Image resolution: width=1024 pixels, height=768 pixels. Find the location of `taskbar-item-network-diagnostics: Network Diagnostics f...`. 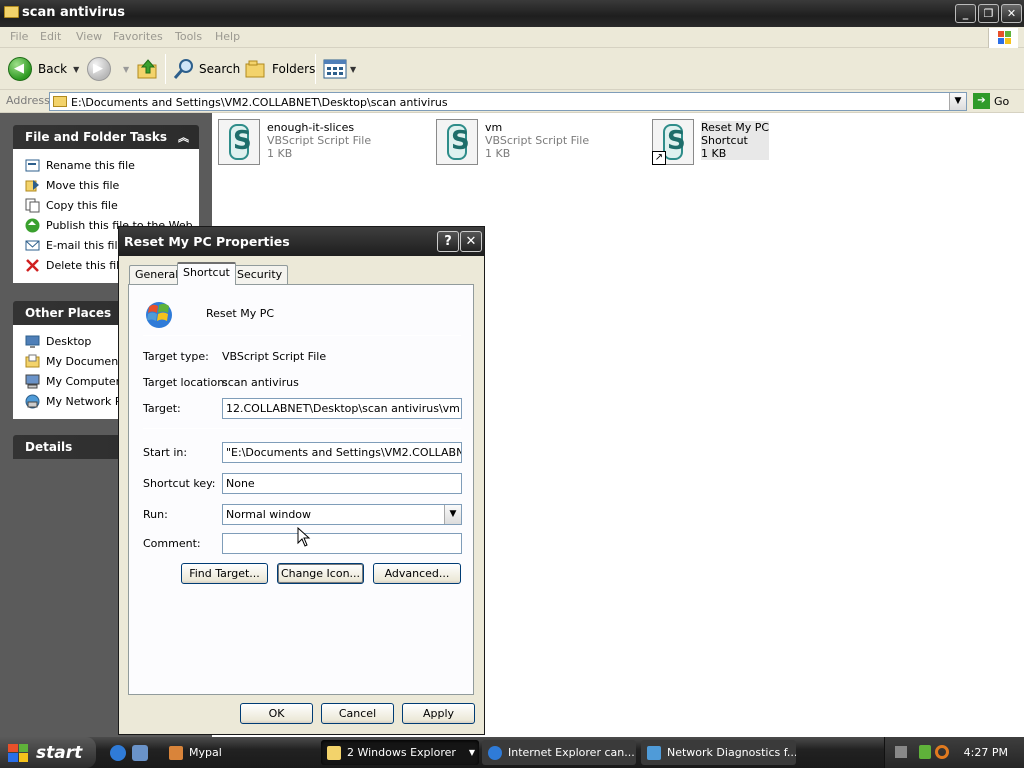

taskbar-item-network-diagnostics: Network Diagnostics f... is located at coordinates (718, 752).